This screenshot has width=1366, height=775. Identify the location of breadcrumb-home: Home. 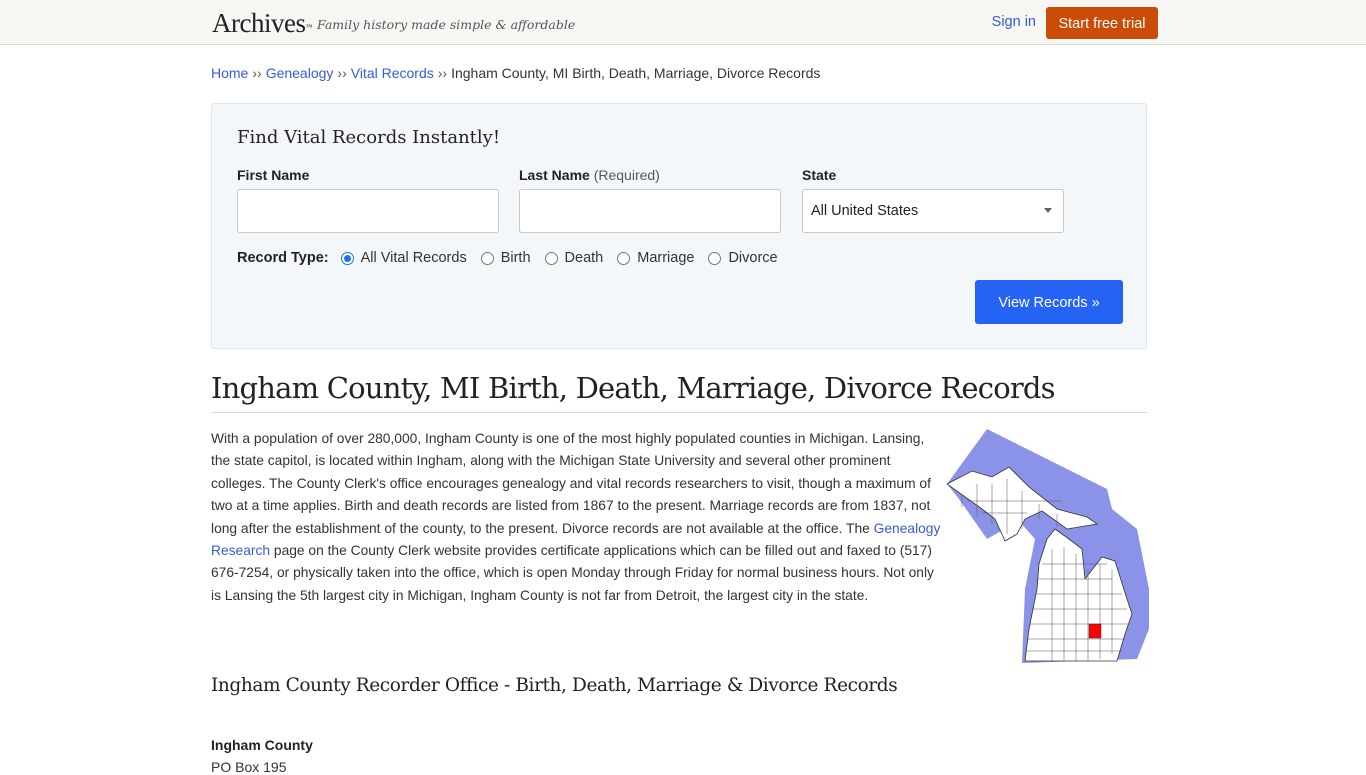
(229, 73).